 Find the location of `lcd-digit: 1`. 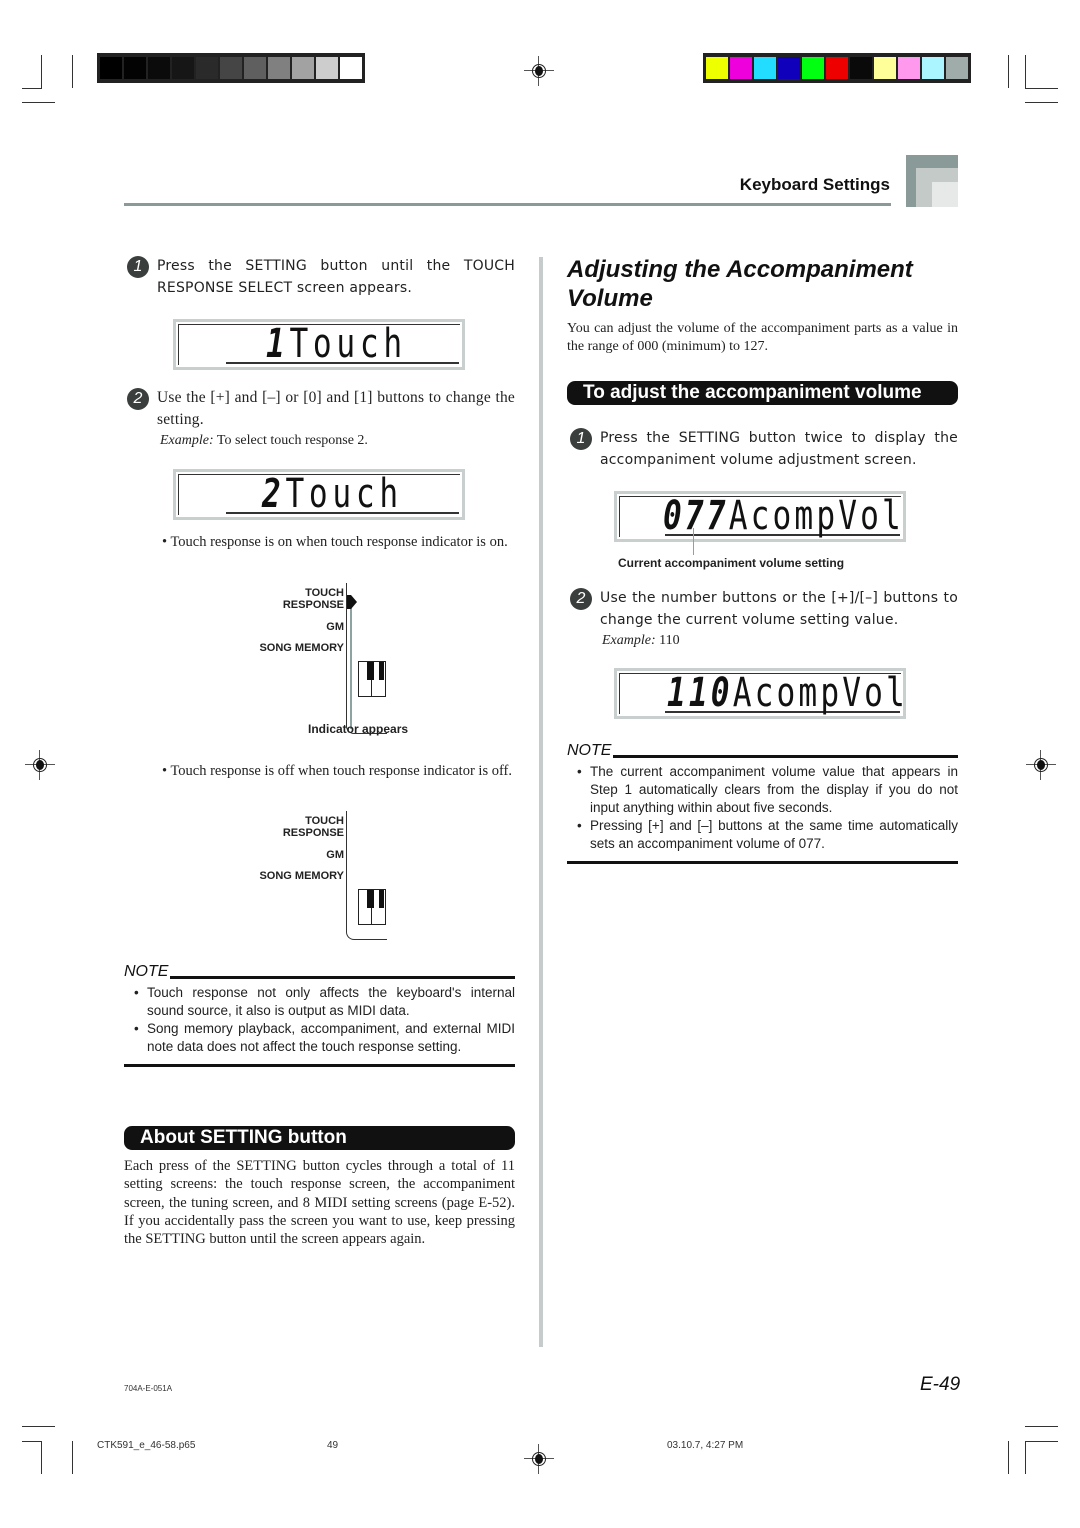

lcd-digit: 1 is located at coordinates (278, 344).